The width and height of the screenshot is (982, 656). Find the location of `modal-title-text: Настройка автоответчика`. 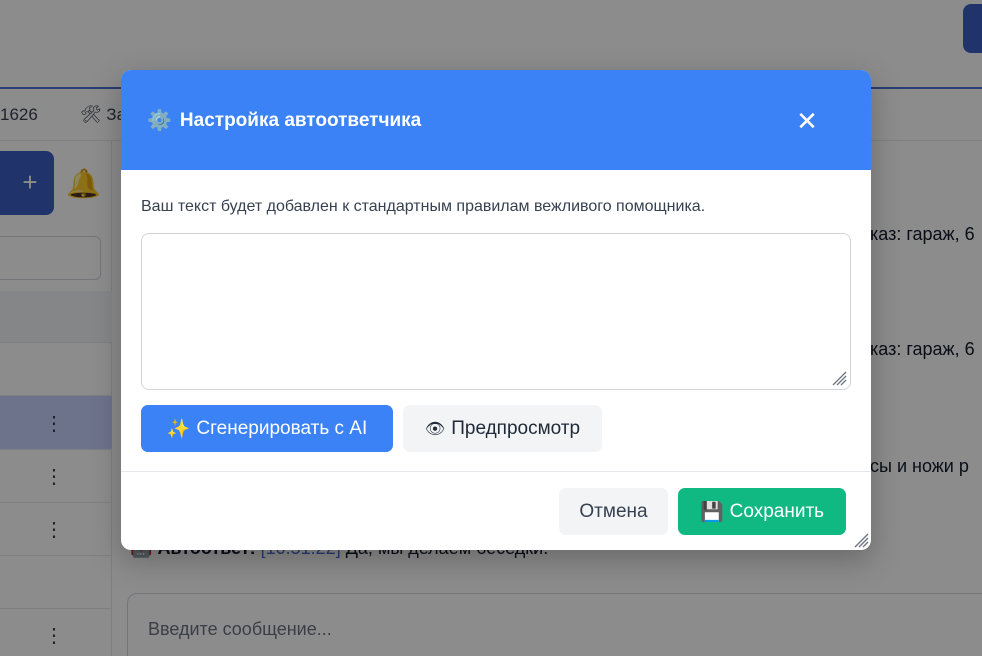

modal-title-text: Настройка автоответчика is located at coordinates (300, 120).